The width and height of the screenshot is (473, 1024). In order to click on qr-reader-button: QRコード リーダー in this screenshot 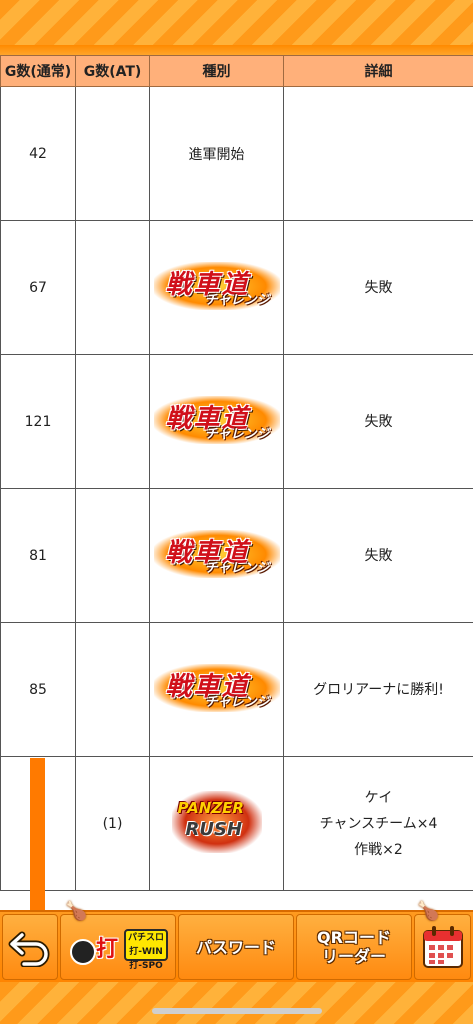, I will do `click(354, 947)`.